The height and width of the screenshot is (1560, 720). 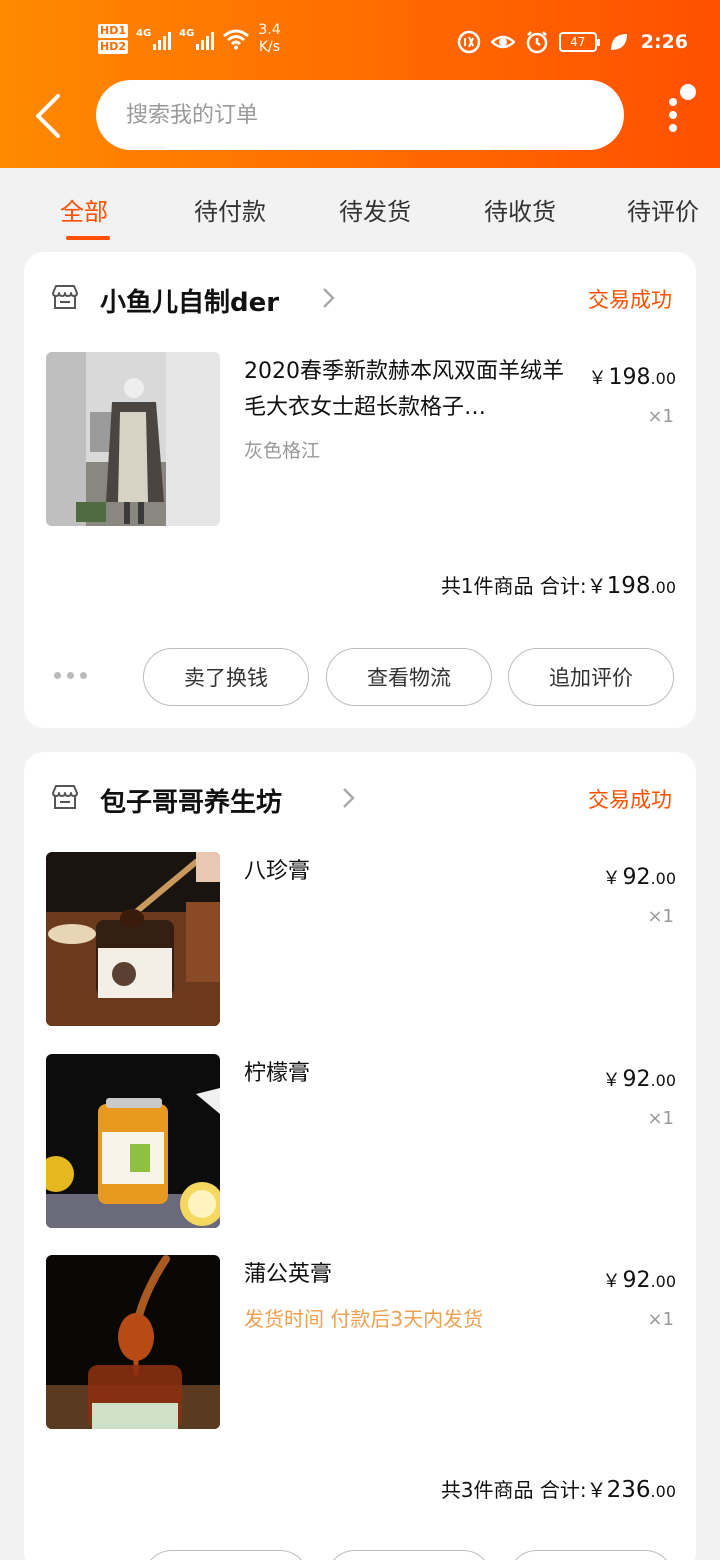 I want to click on alarm-icon, so click(x=536, y=42).